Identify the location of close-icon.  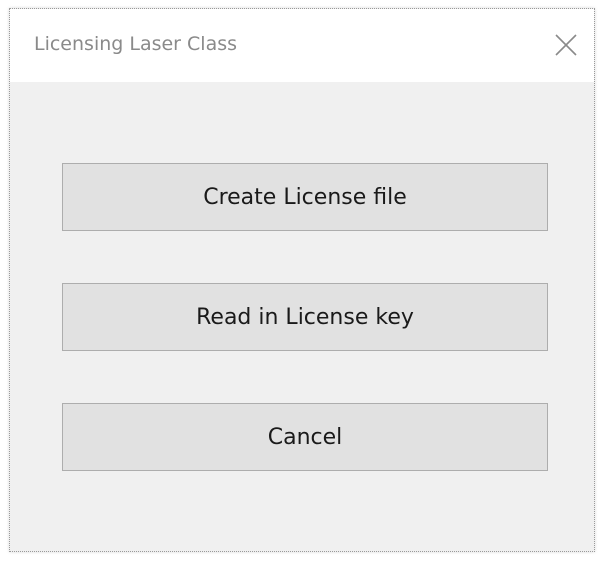
(566, 45).